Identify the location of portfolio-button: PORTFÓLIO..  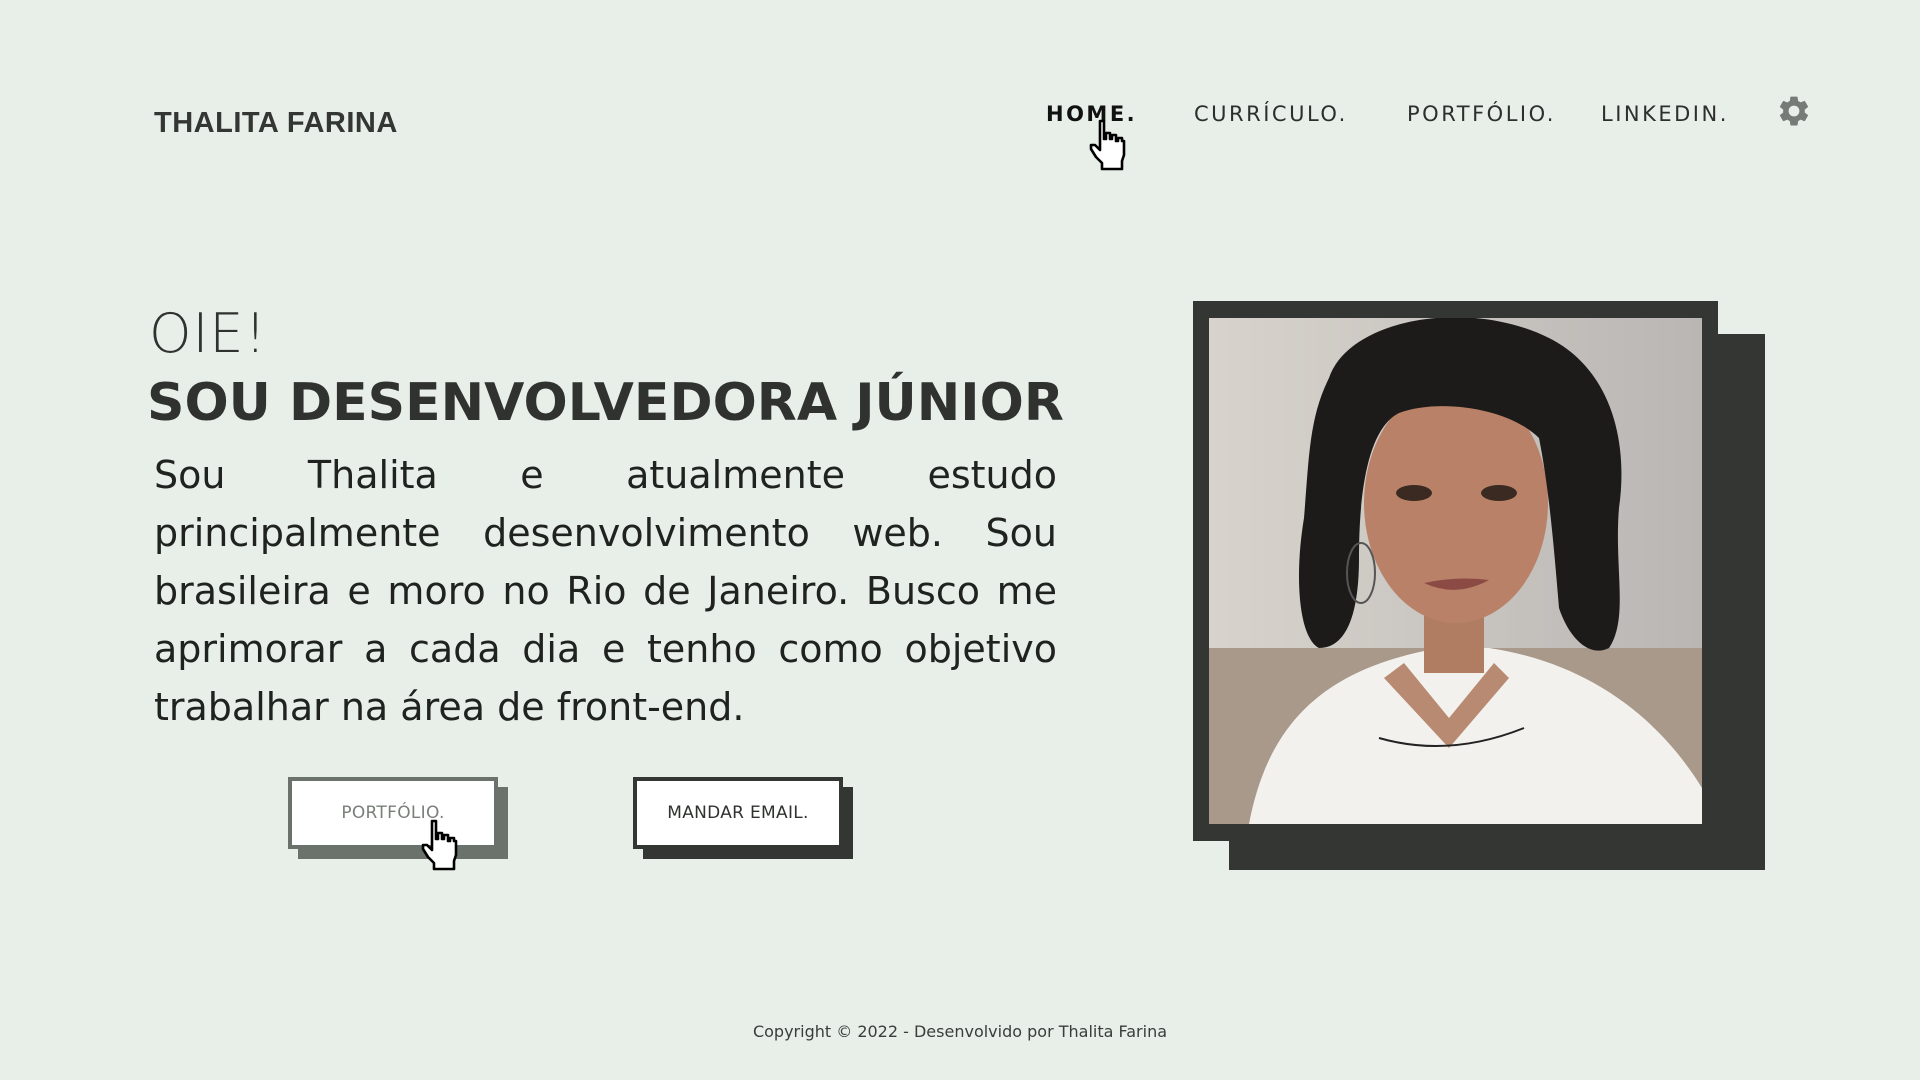
(393, 813).